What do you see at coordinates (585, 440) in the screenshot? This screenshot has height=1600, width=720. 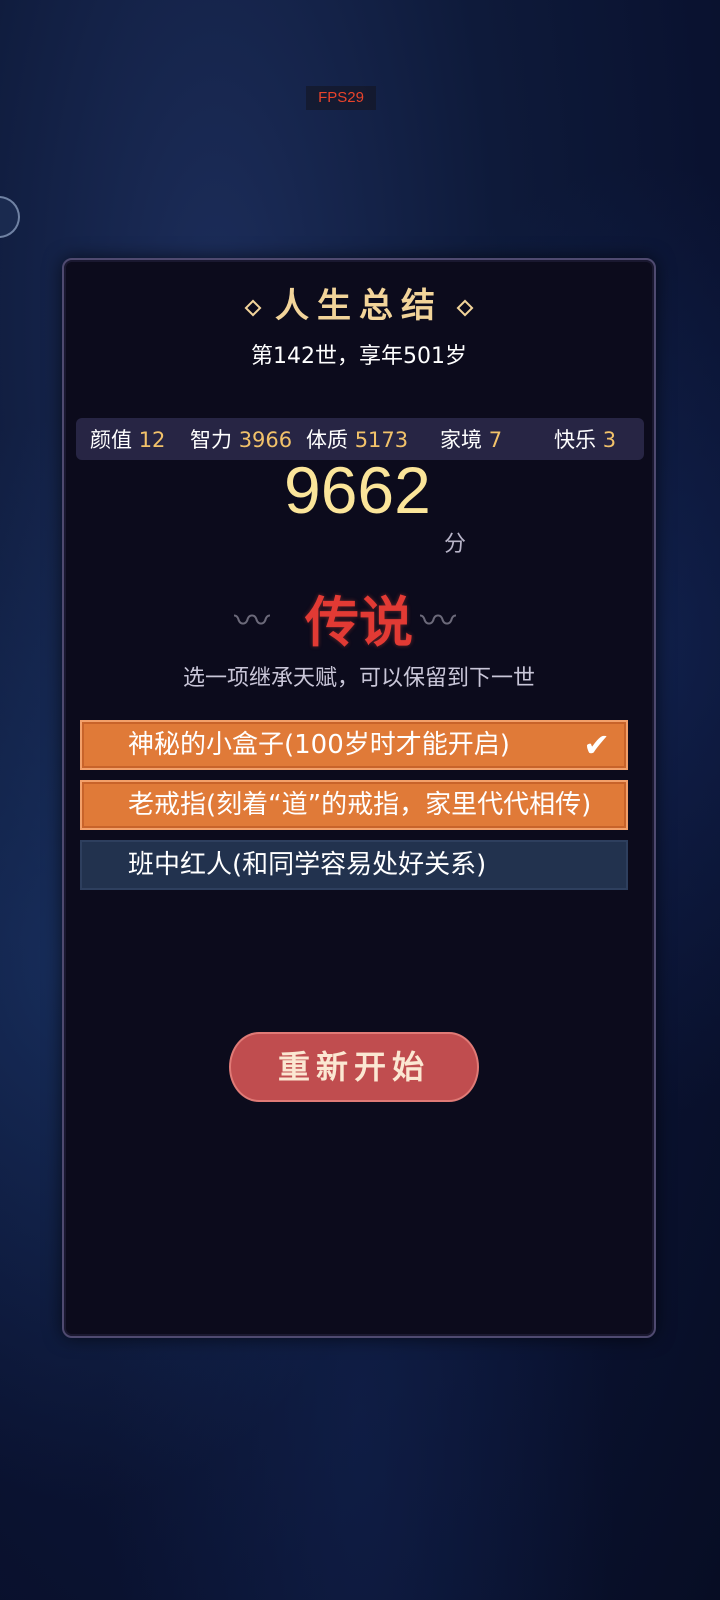 I see `stat-happiness: 快乐 3` at bounding box center [585, 440].